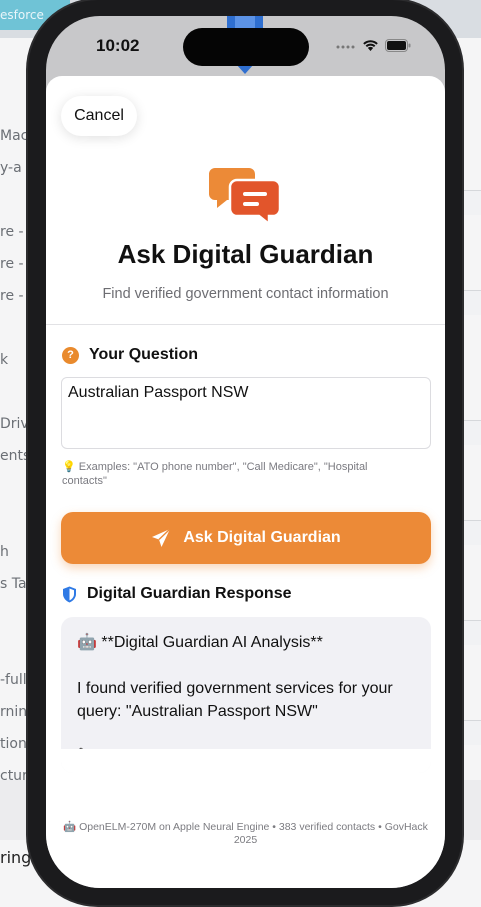  I want to click on response-clip, so click(246, 761).